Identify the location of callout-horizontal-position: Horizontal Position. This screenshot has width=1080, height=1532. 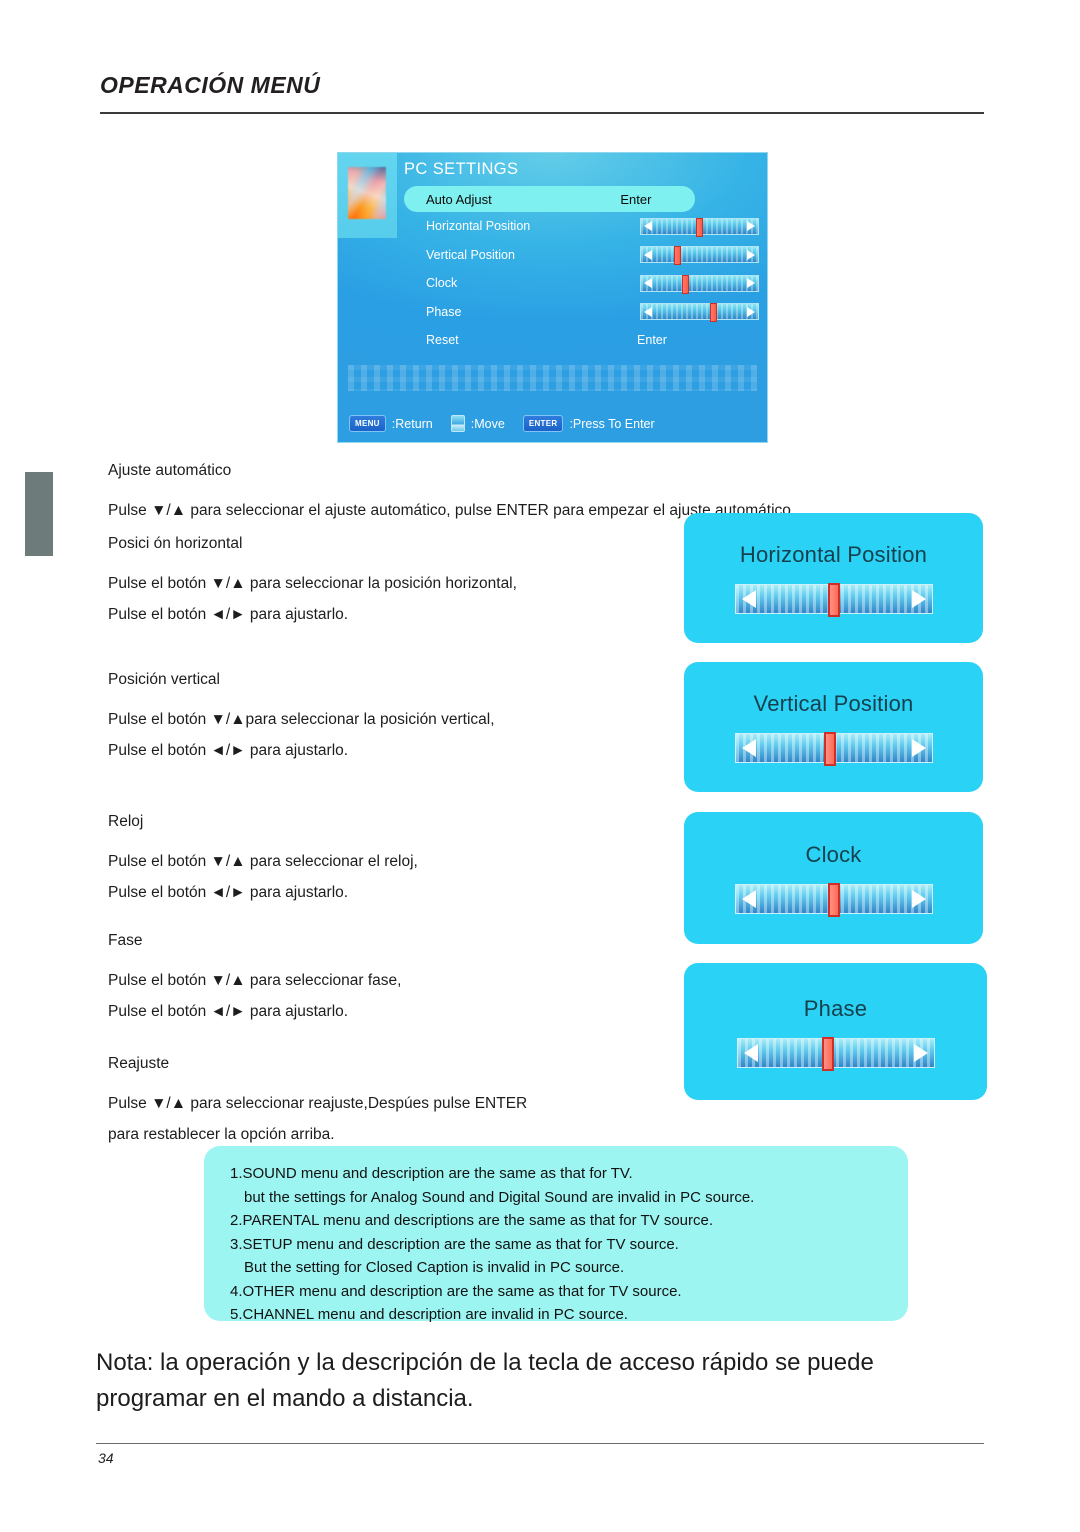
(833, 578).